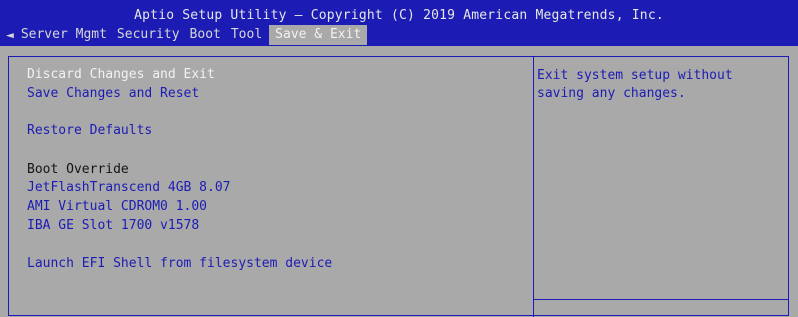 The image size is (798, 317). I want to click on boot-override-heading: Boot Override, so click(78, 169).